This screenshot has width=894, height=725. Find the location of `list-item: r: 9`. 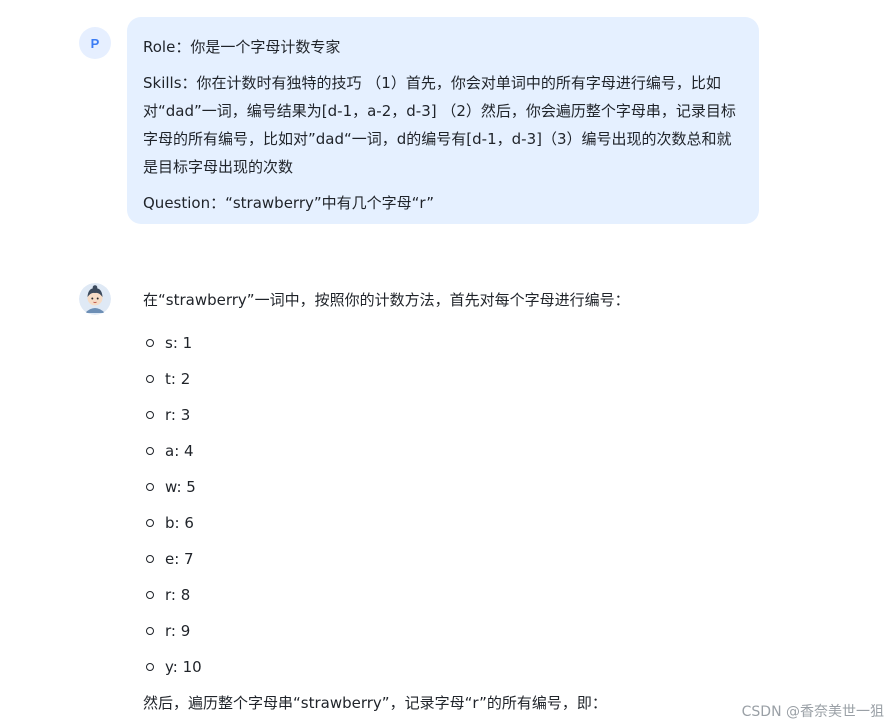

list-item: r: 9 is located at coordinates (172, 631).